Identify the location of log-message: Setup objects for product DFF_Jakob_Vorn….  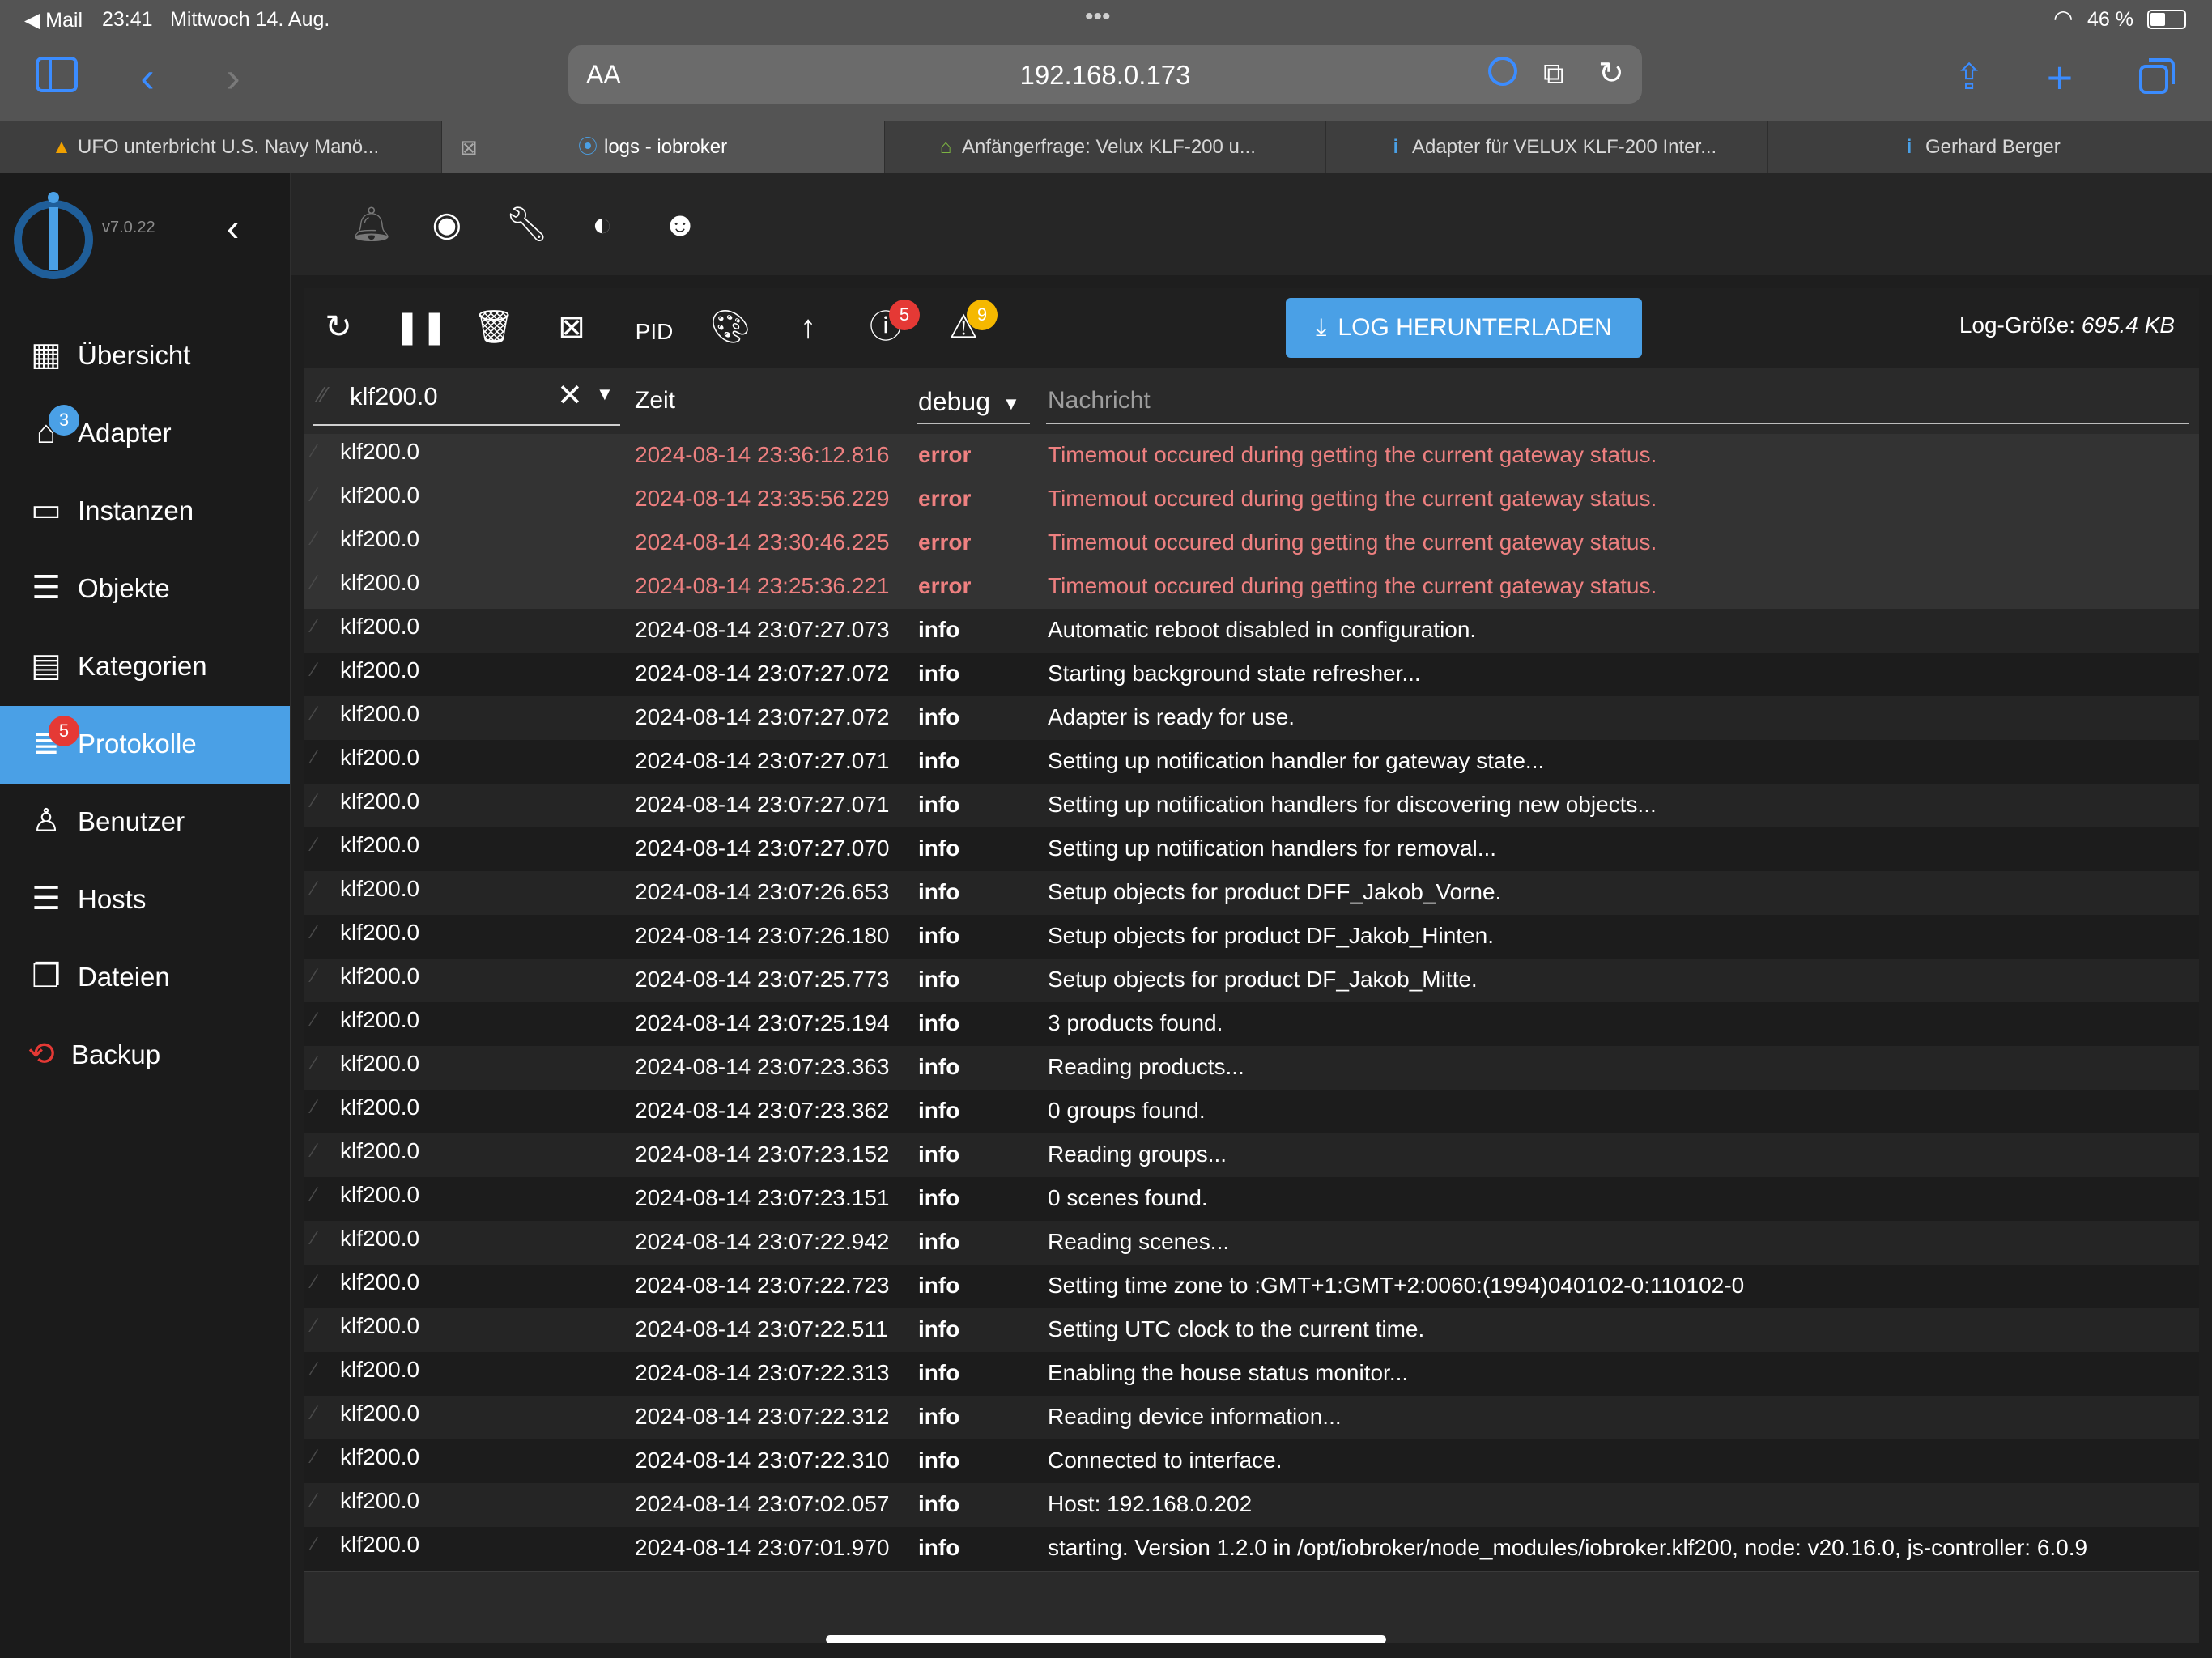
(1275, 891).